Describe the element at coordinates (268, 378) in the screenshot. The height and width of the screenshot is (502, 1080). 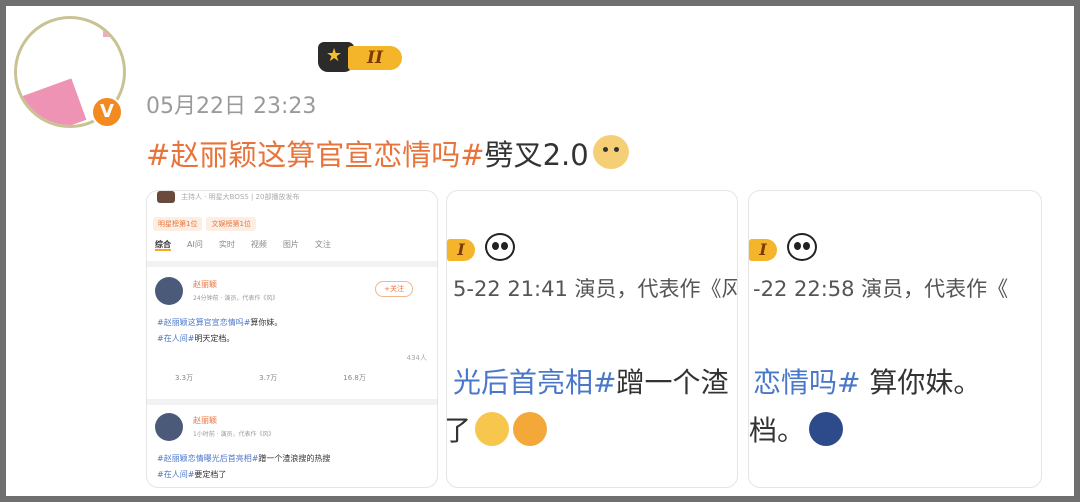
I see `mini-comment-count: 3.7万` at that location.